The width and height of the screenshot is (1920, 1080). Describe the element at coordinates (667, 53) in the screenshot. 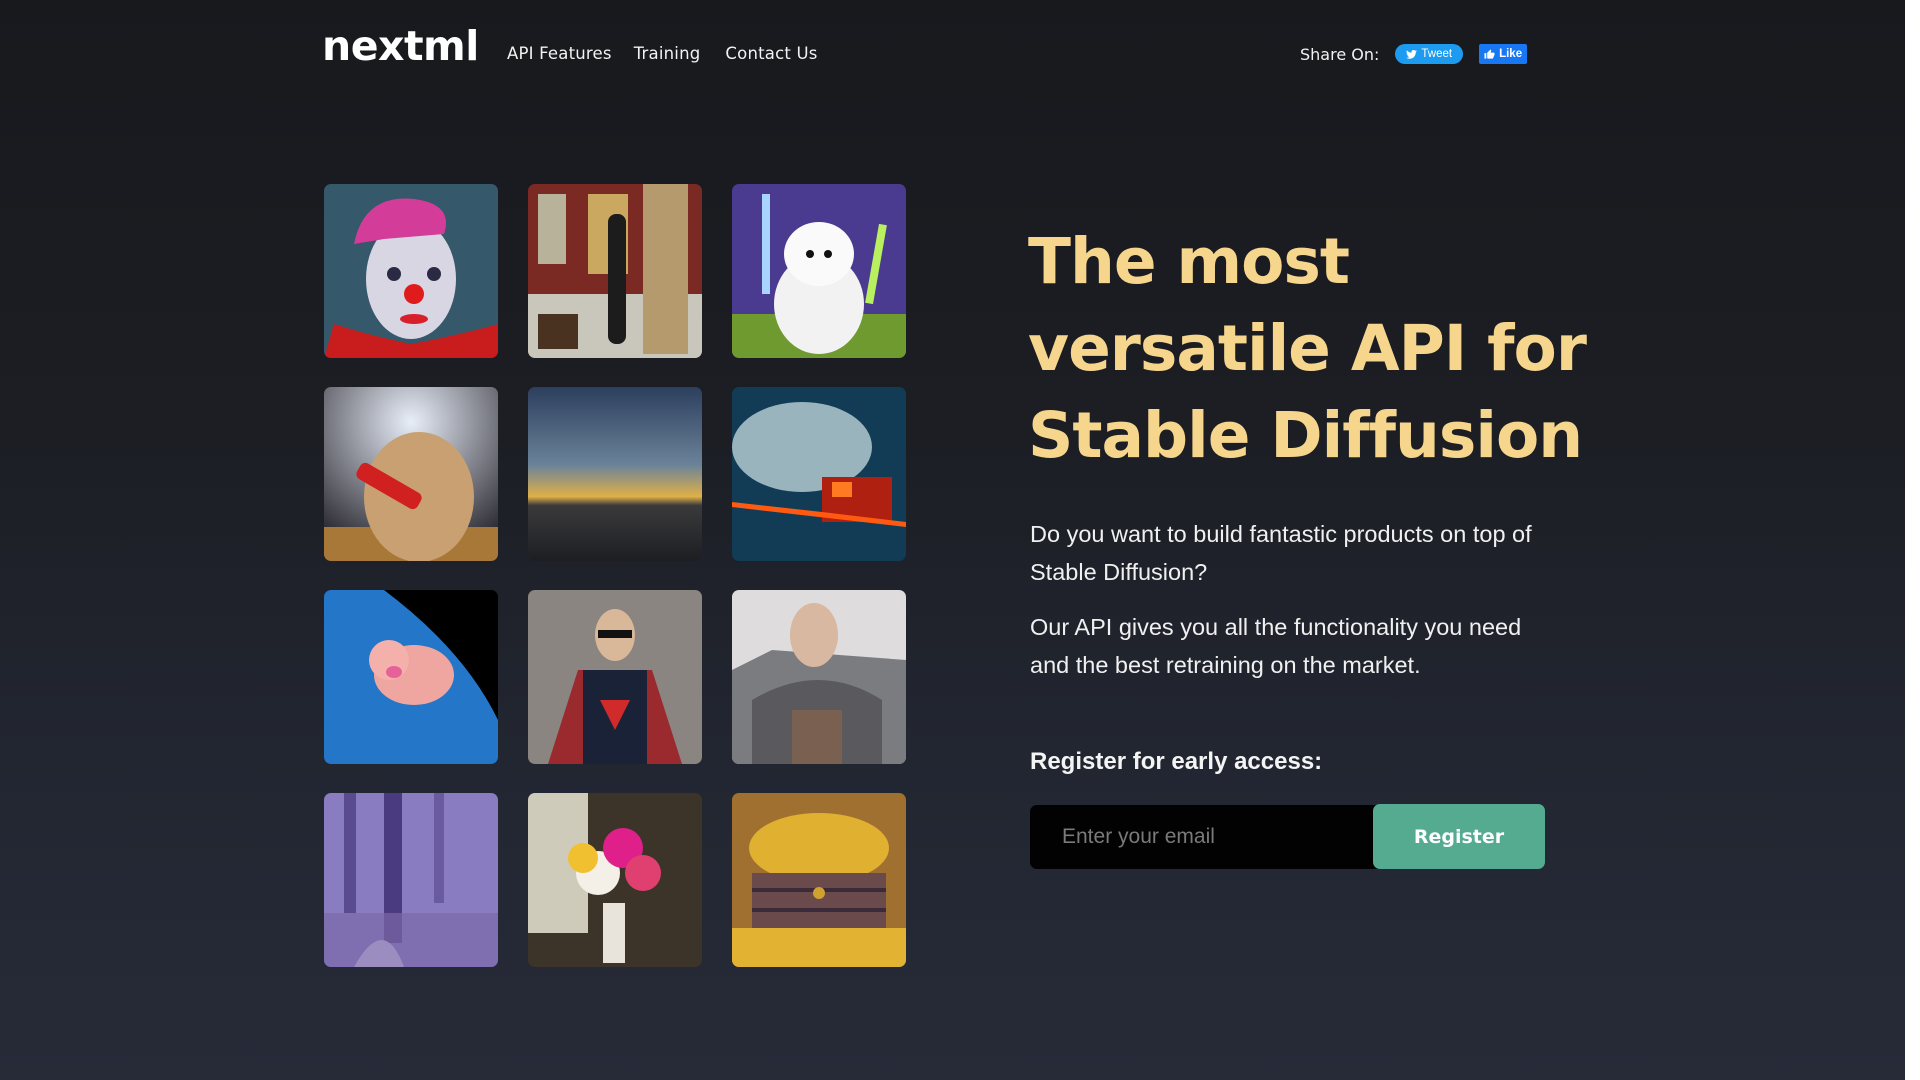

I see `nav-training: Training` at that location.